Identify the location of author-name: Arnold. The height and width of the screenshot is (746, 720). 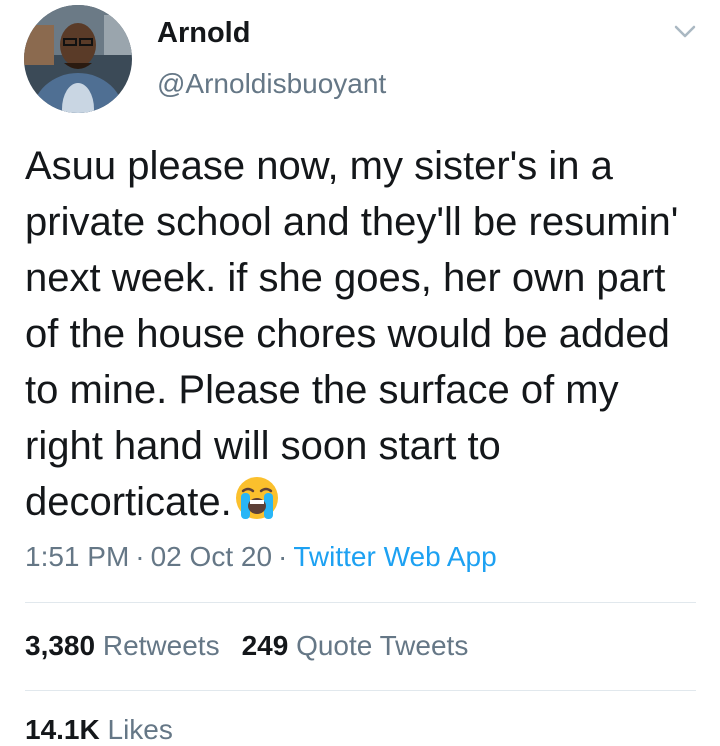
(203, 33).